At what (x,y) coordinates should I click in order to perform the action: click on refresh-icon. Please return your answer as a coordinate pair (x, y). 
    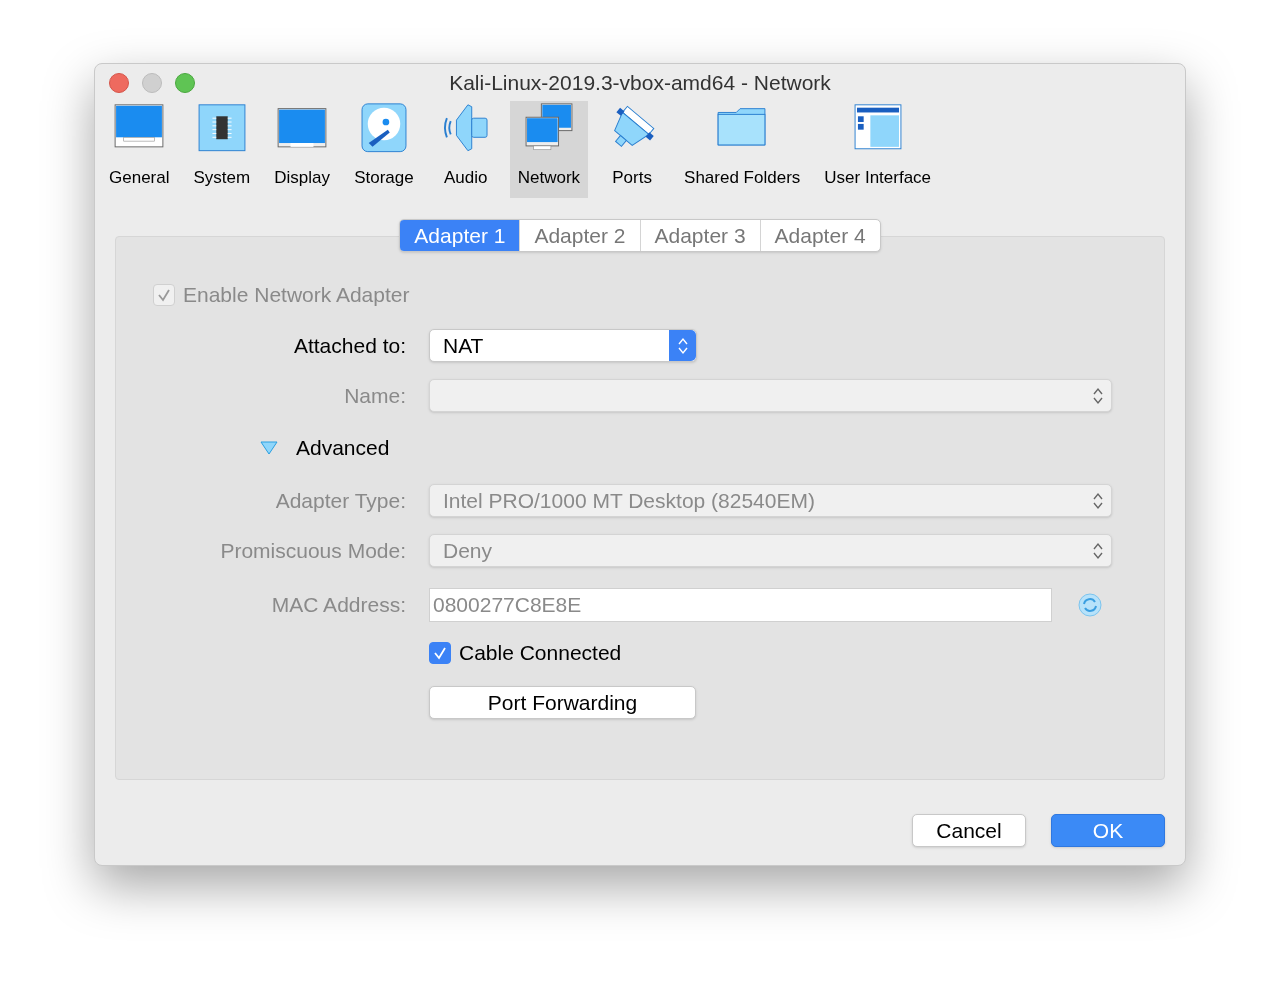
    Looking at the image, I should click on (1090, 605).